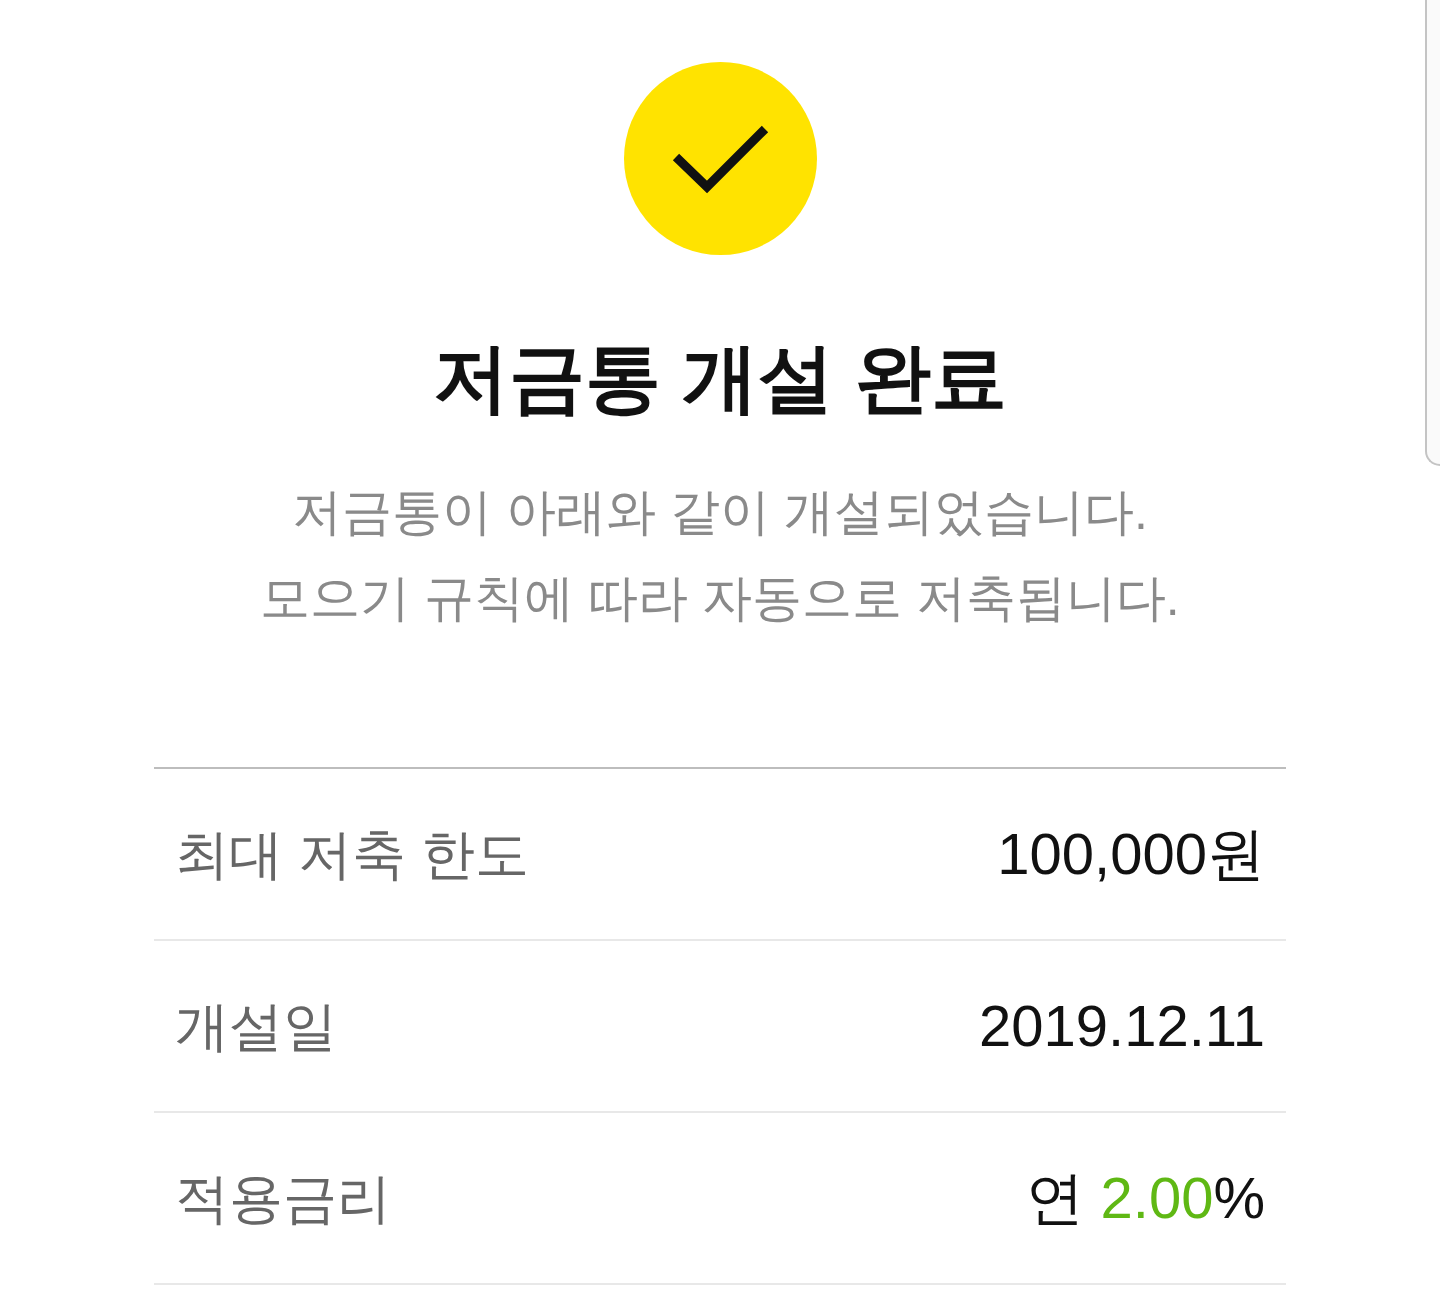 The width and height of the screenshot is (1440, 1309). What do you see at coordinates (1131, 854) in the screenshot?
I see `detail-value: 100,000원` at bounding box center [1131, 854].